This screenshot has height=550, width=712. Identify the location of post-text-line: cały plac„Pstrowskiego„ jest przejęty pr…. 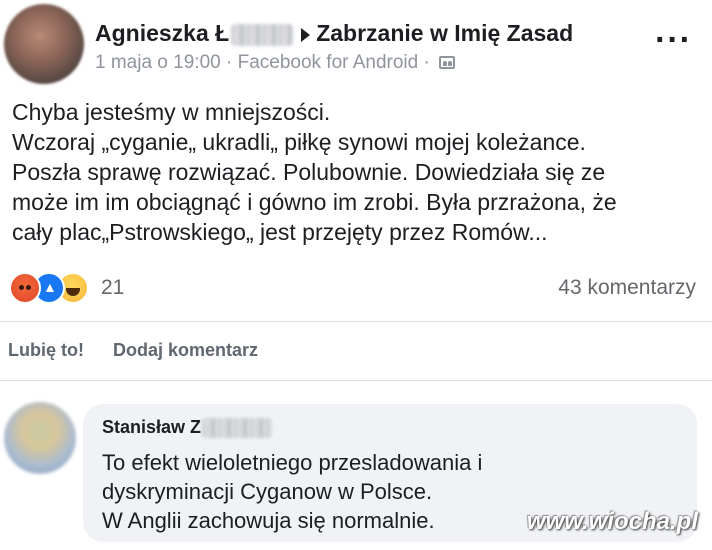
(280, 232).